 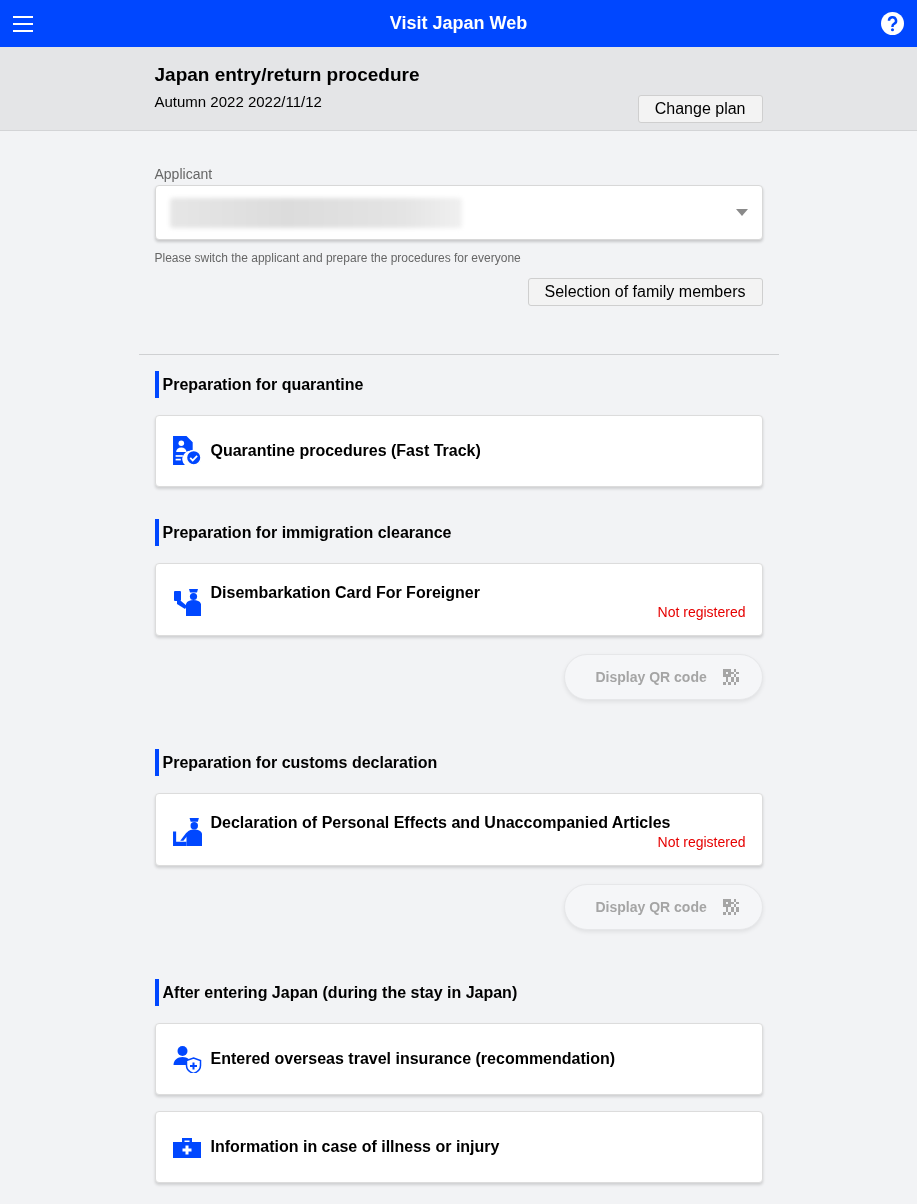 What do you see at coordinates (700, 109) in the screenshot?
I see `change-plan-button: Change plan` at bounding box center [700, 109].